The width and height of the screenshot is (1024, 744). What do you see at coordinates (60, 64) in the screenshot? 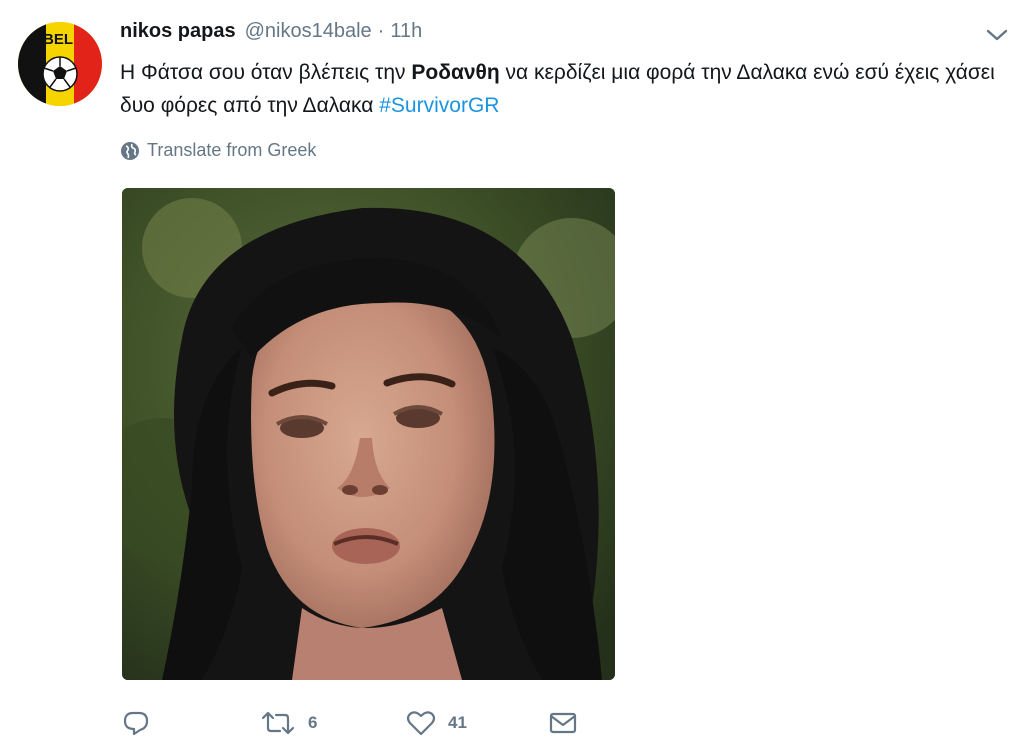
I see `avatar: BEL` at bounding box center [60, 64].